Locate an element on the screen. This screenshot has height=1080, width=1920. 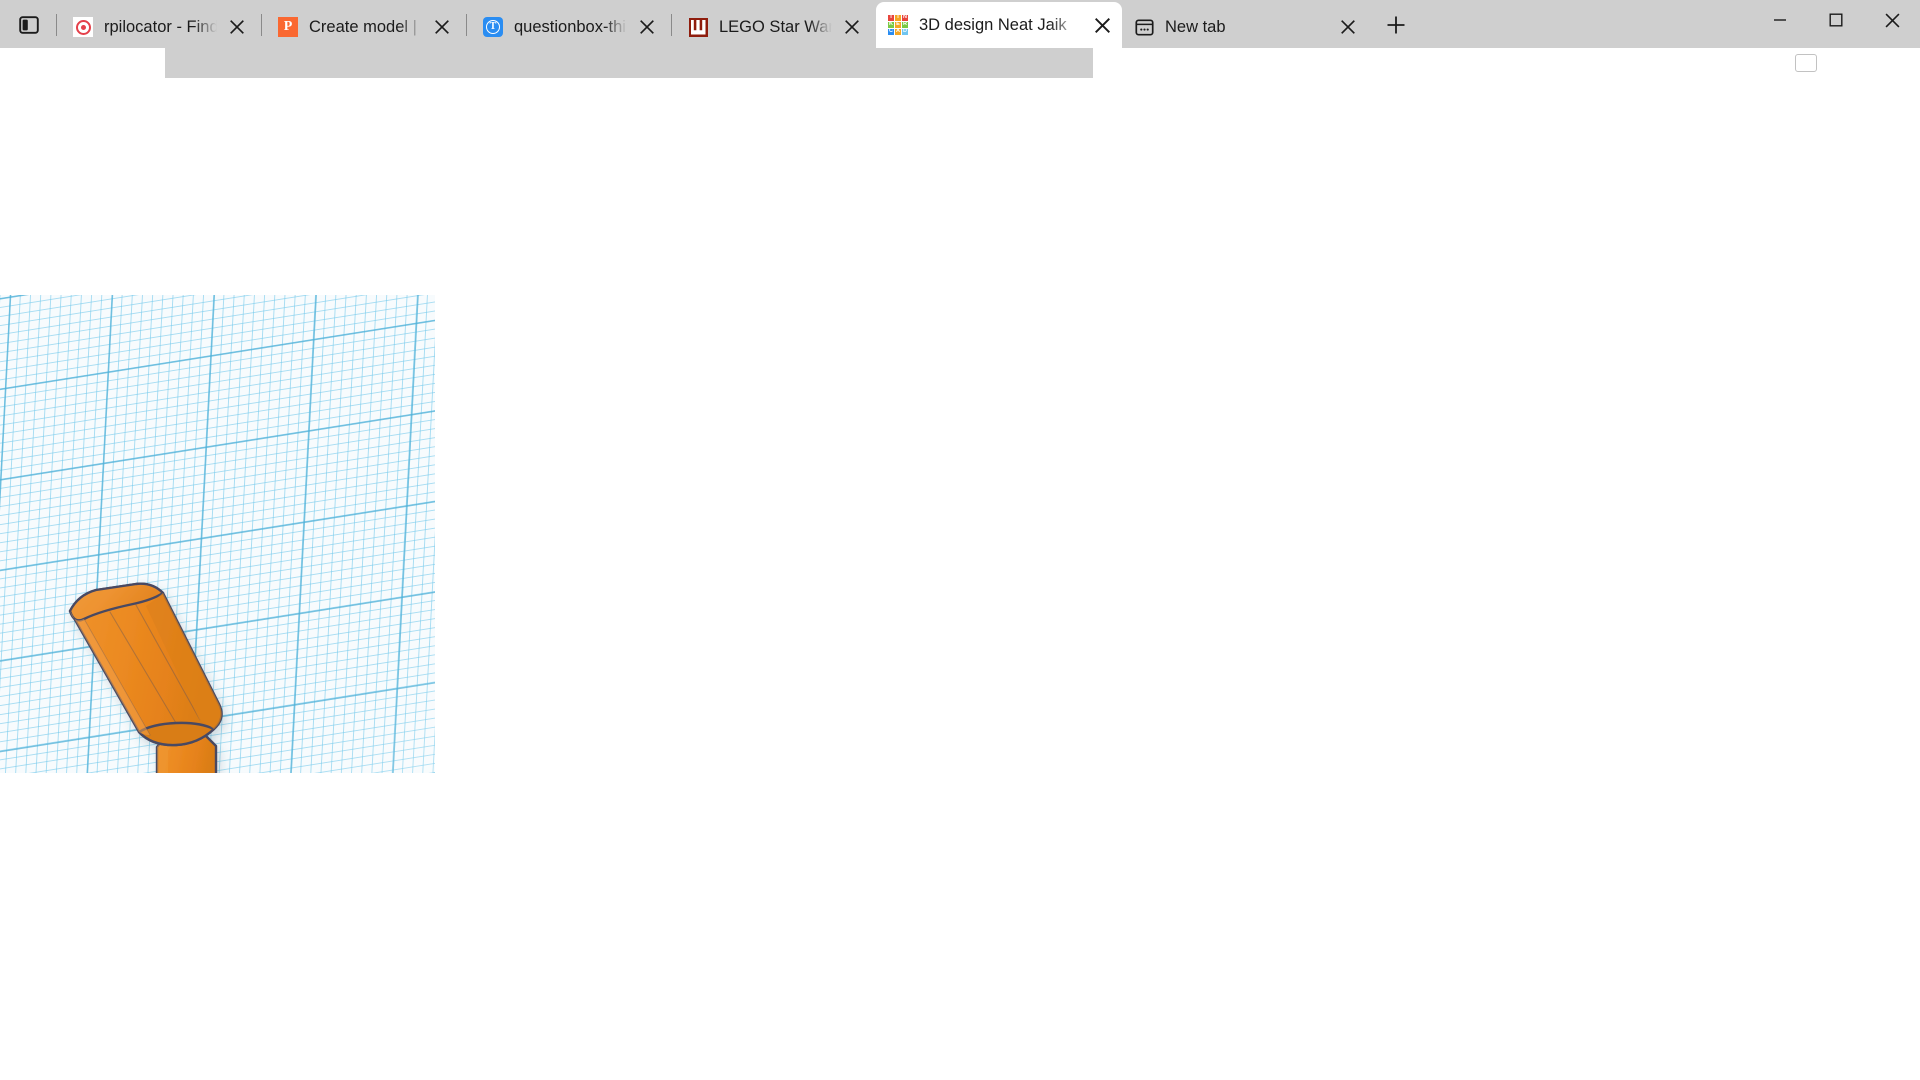
workplane-grid is located at coordinates (217, 534).